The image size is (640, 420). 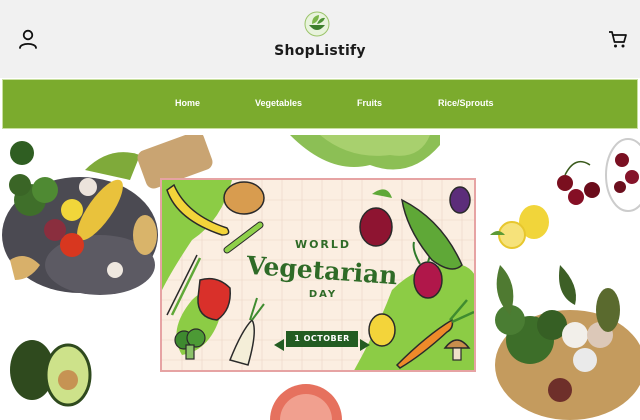 I want to click on cart-icon, so click(x=618, y=39).